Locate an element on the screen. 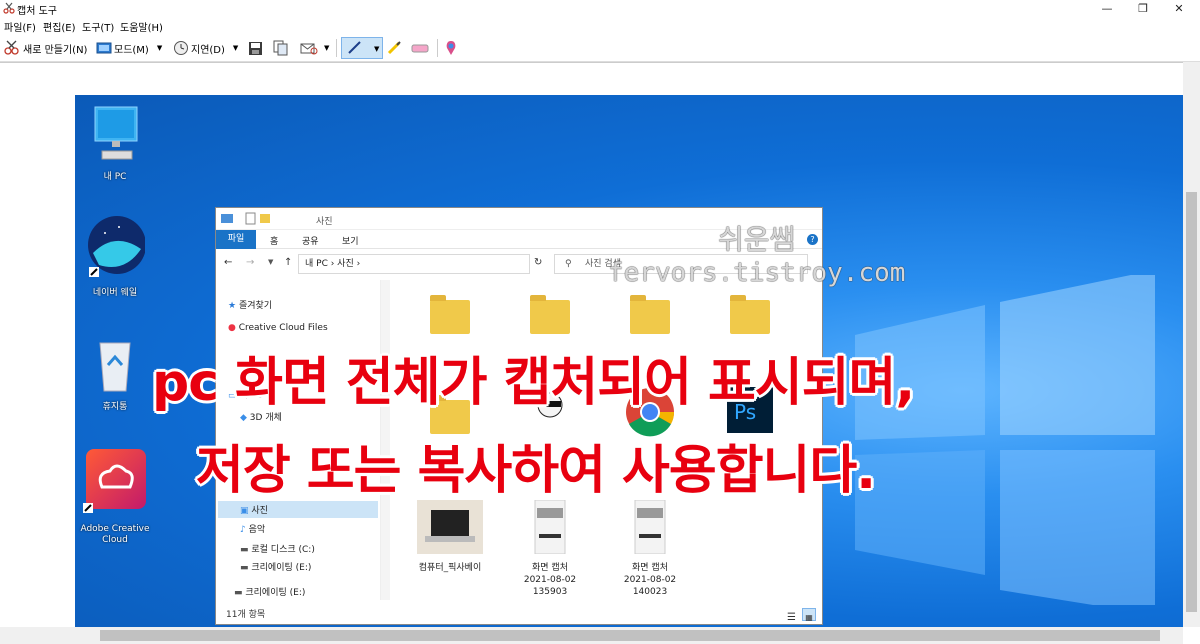 The width and height of the screenshot is (1200, 644). save-button is located at coordinates (256, 48).